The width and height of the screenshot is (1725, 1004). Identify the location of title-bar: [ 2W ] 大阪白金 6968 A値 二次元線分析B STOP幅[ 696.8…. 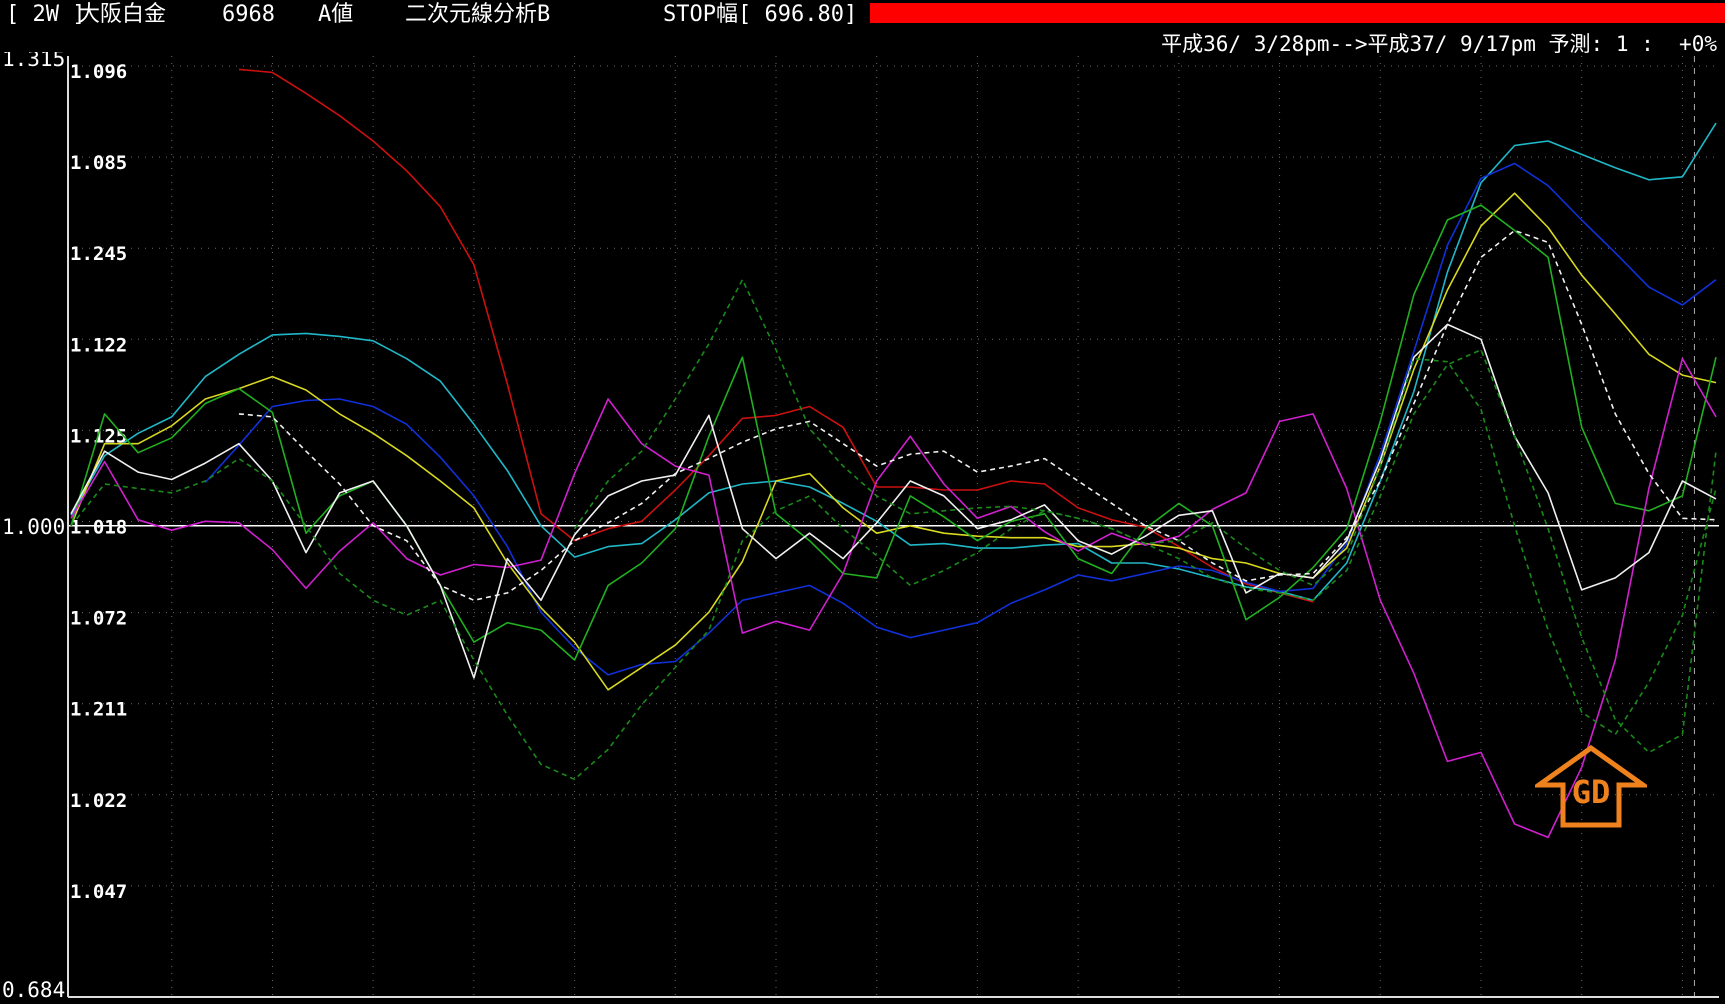
(862, 15).